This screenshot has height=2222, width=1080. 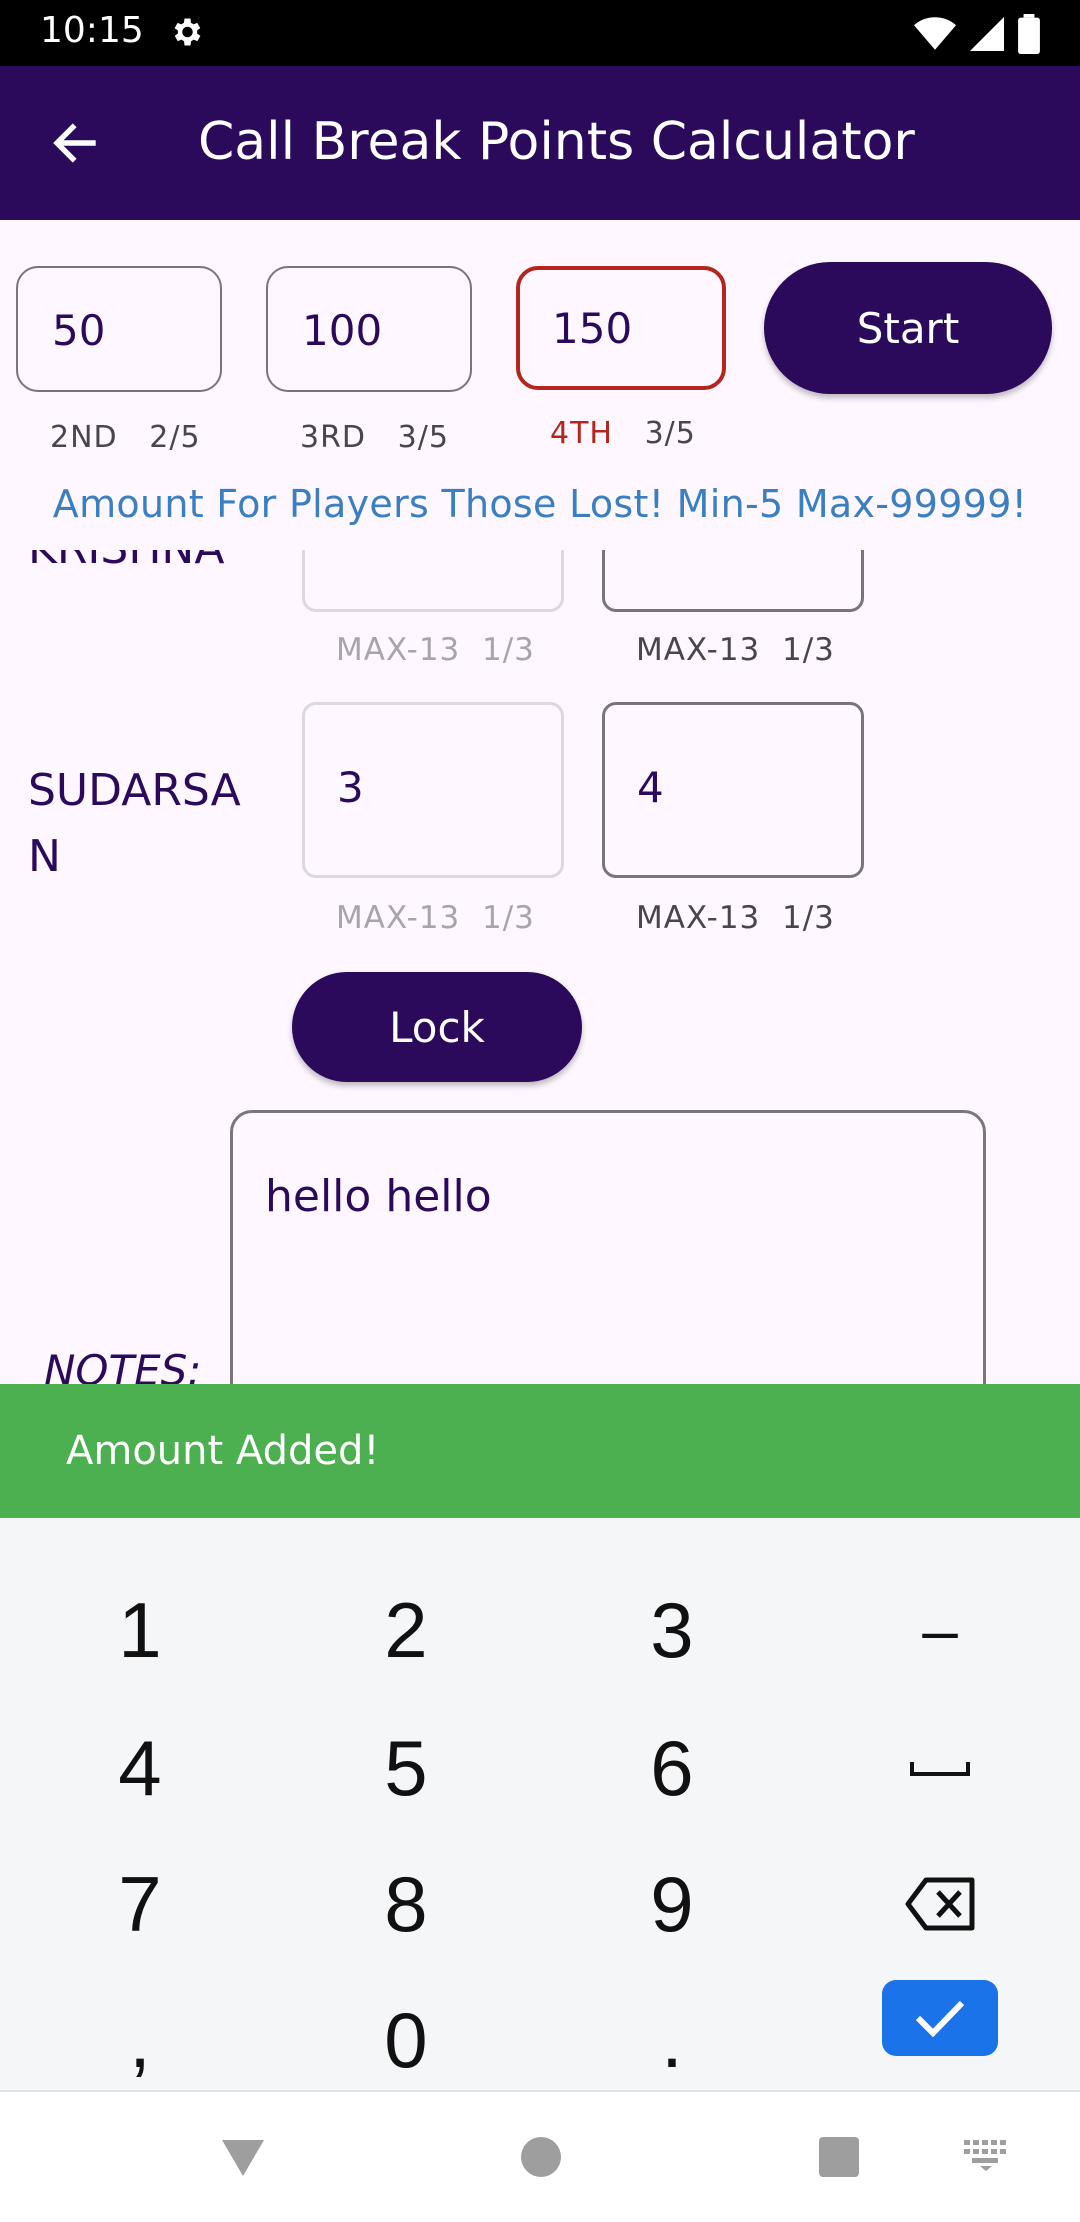 I want to click on amount-2nd-position: 2ND, so click(x=84, y=437).